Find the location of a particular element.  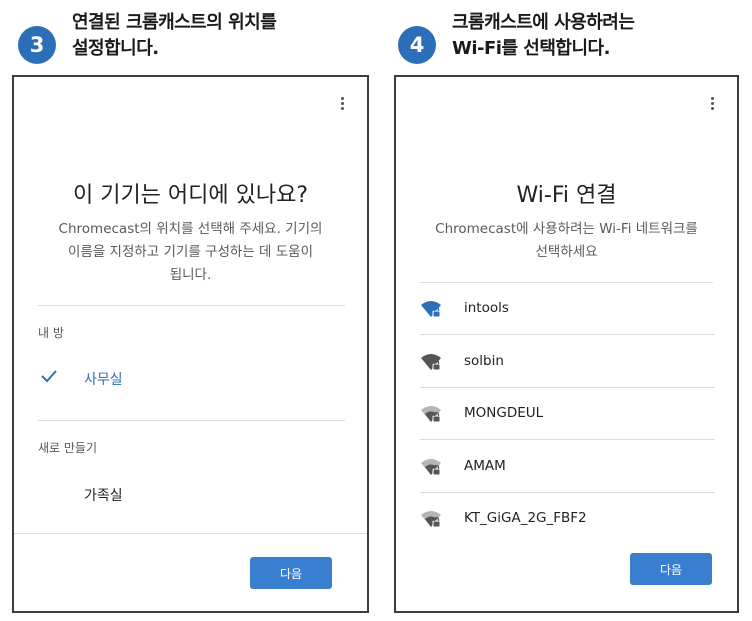

section-label-my-room: 내 방 is located at coordinates (51, 333).